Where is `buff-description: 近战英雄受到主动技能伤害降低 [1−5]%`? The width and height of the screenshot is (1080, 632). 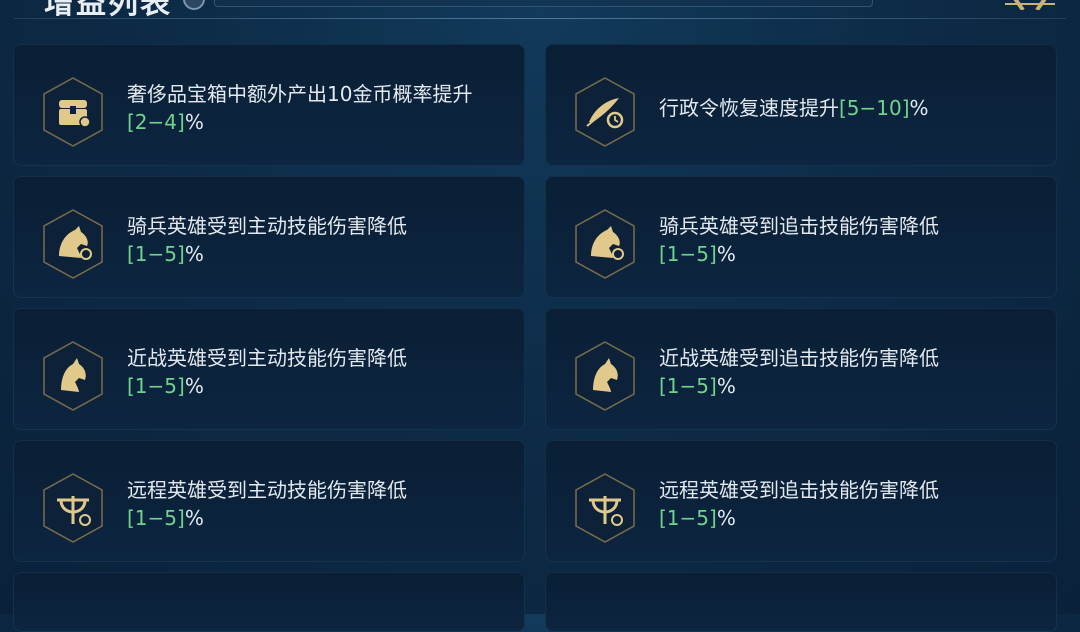 buff-description: 近战英雄受到主动技能伤害降低 [1−5]% is located at coordinates (267, 372).